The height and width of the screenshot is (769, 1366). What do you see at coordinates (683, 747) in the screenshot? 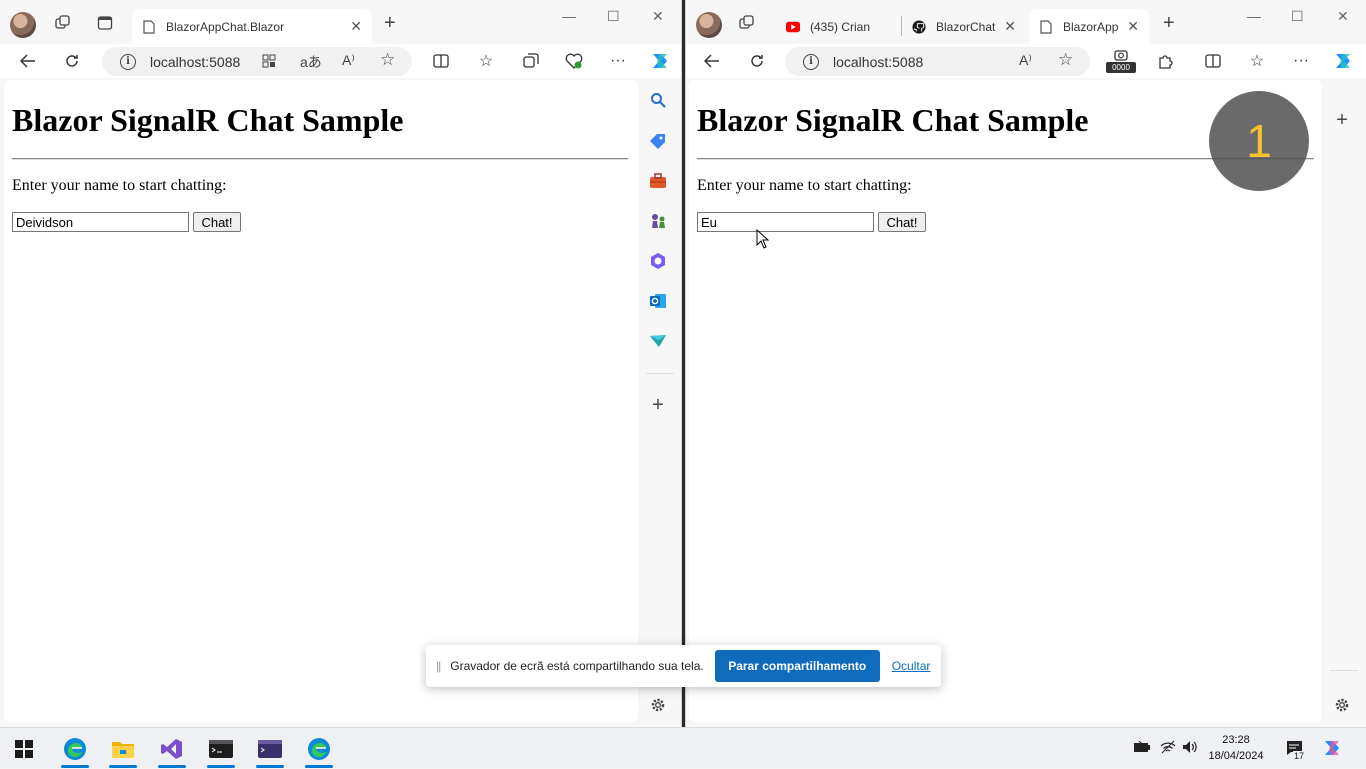
I see `windows-taskbar: 23:28 18/04/2024 17` at bounding box center [683, 747].